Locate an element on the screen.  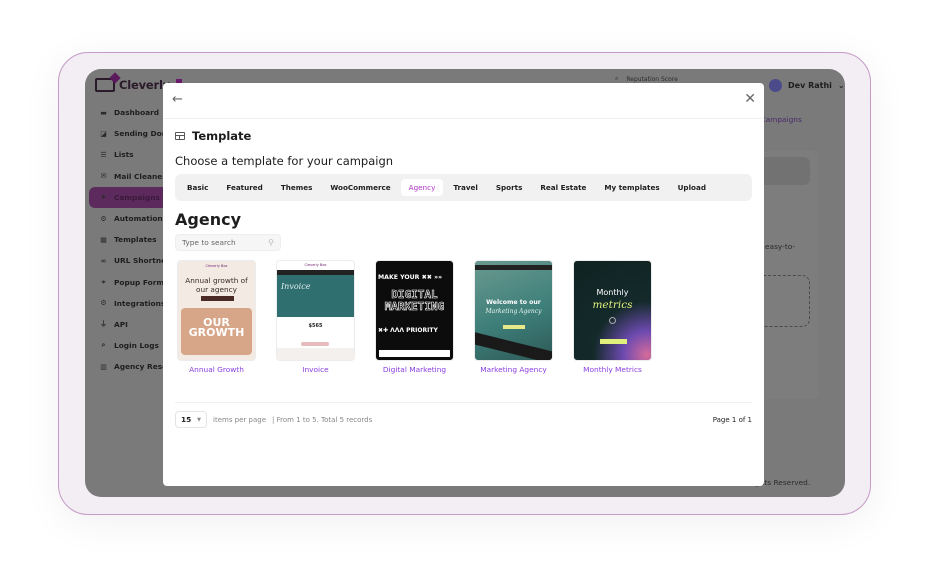
tab-agency: Agency is located at coordinates (422, 187).